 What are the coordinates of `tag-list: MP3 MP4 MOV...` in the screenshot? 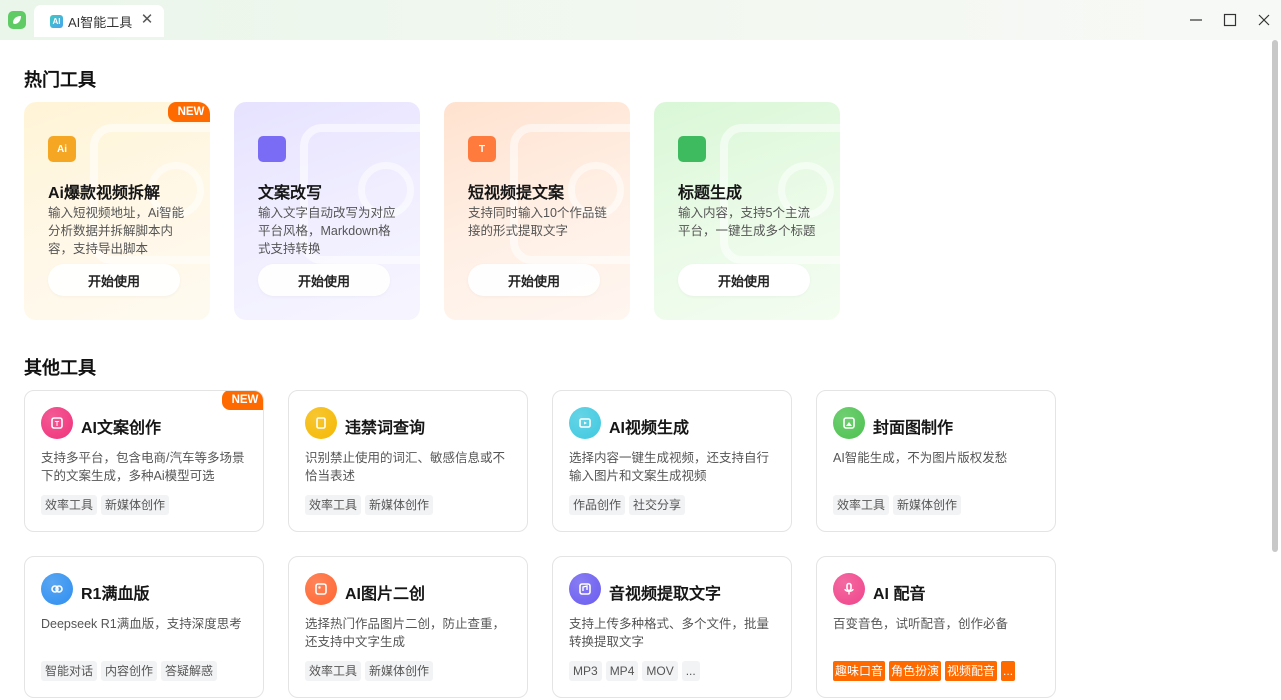 It's located at (634, 671).